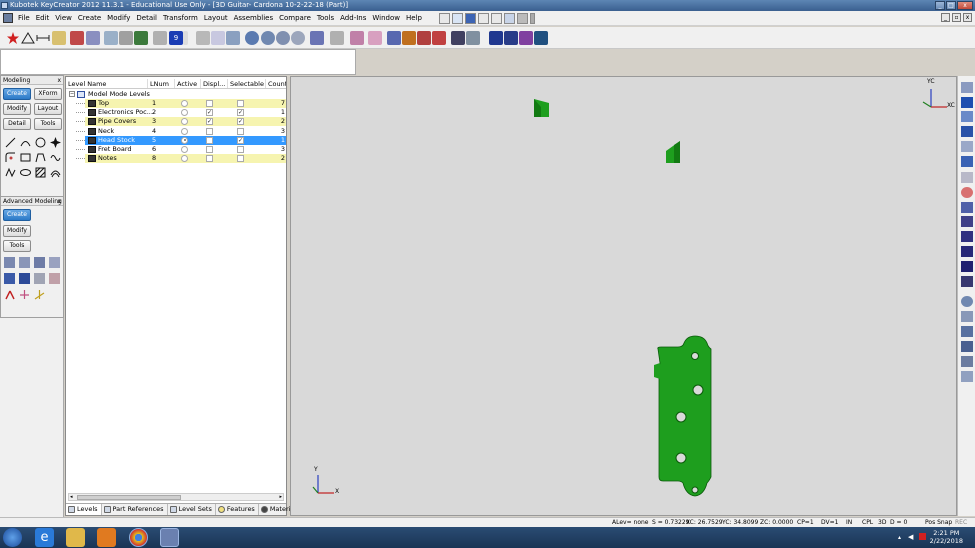  Describe the element at coordinates (967, 236) in the screenshot. I see `axis-right-icon` at that location.